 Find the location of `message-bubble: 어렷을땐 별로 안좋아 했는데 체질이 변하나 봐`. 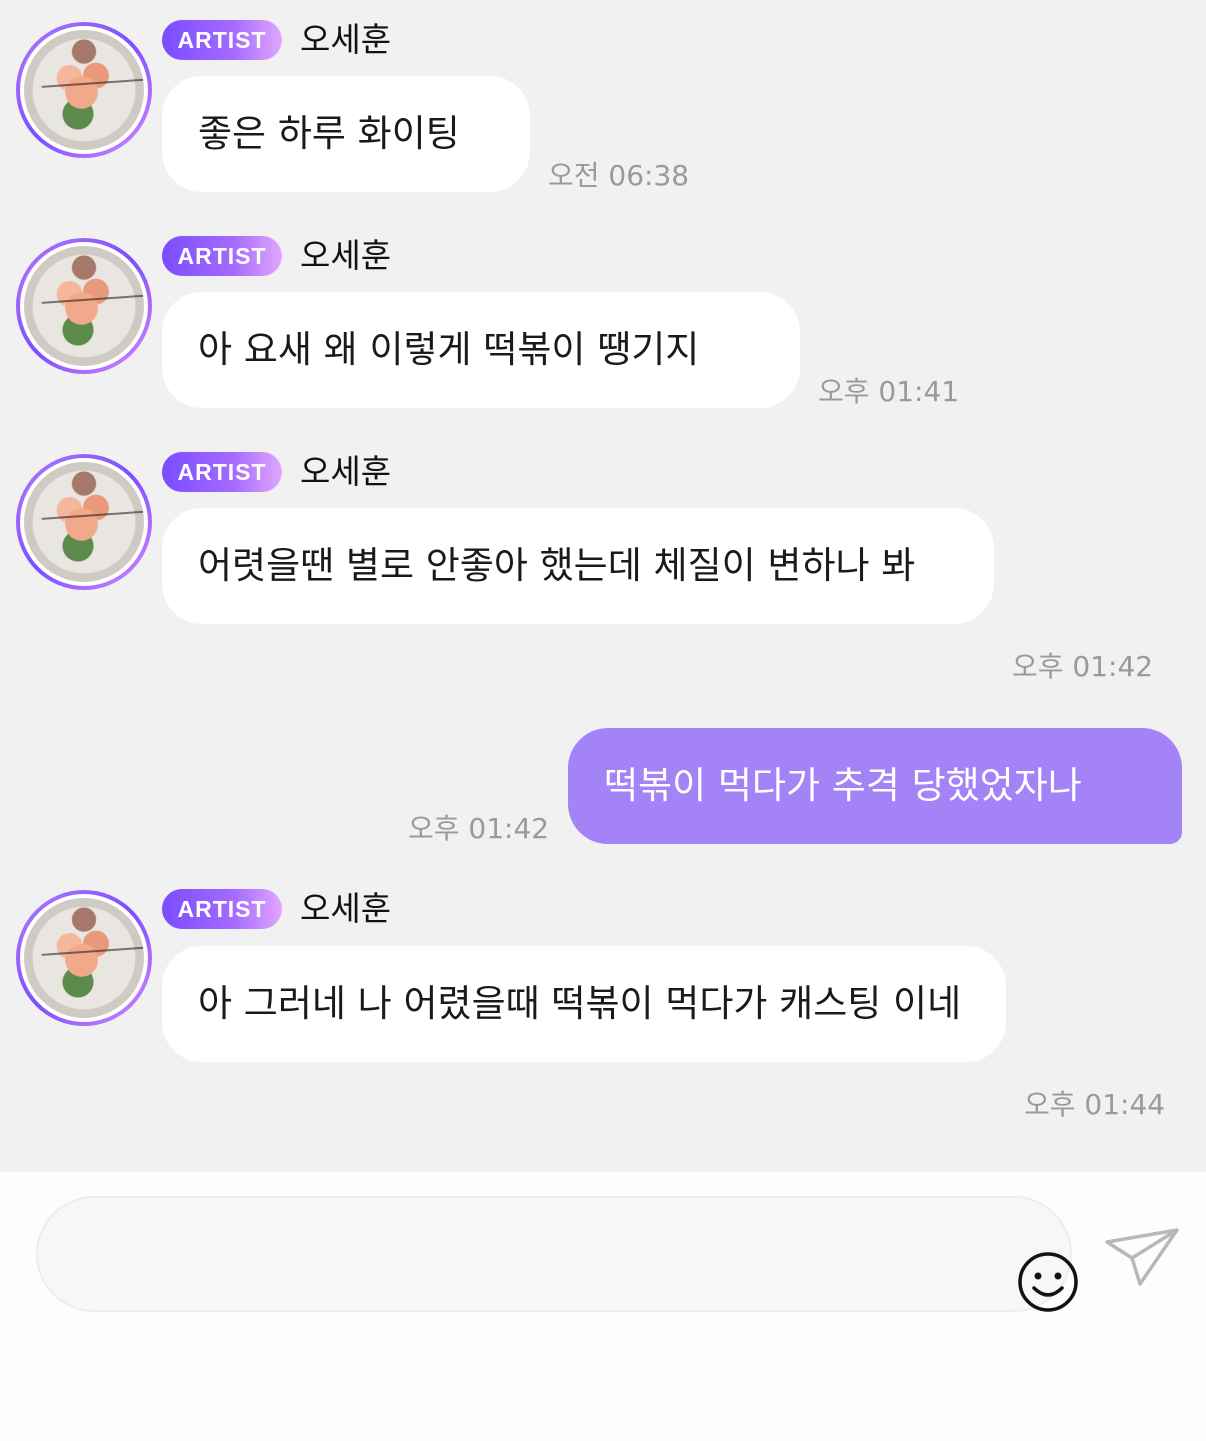

message-bubble: 어렷을땐 별로 안좋아 했는데 체질이 변하나 봐 is located at coordinates (578, 566).